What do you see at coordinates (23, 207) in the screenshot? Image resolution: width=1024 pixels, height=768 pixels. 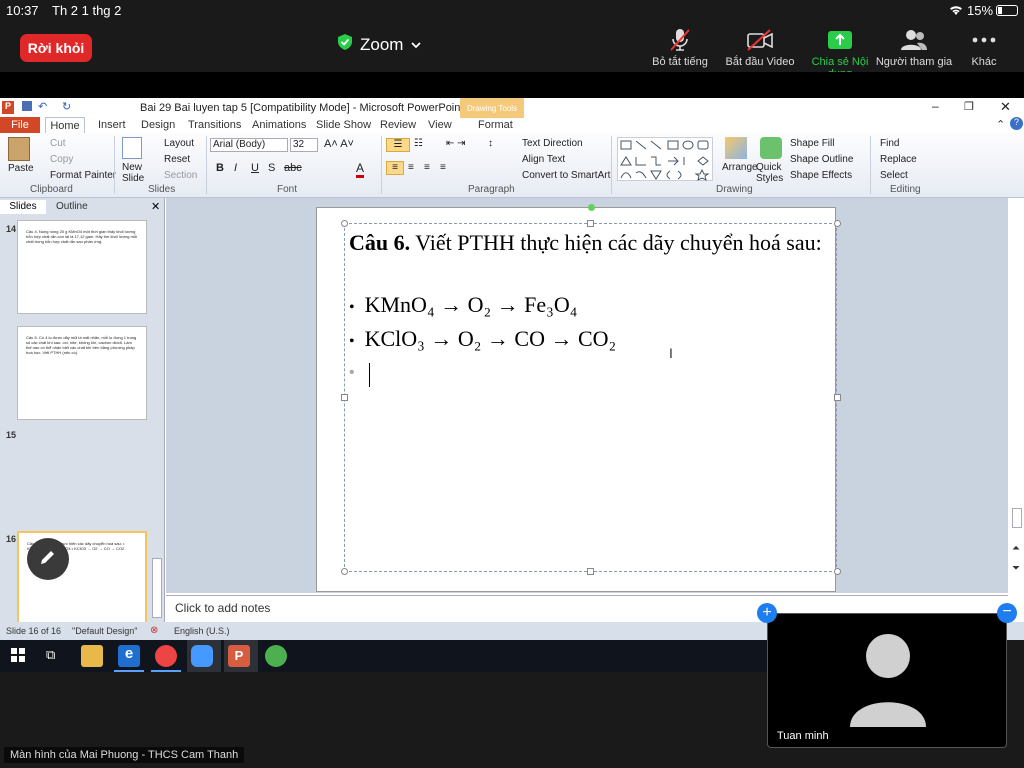 I see `panel-tab-slides: Slides` at bounding box center [23, 207].